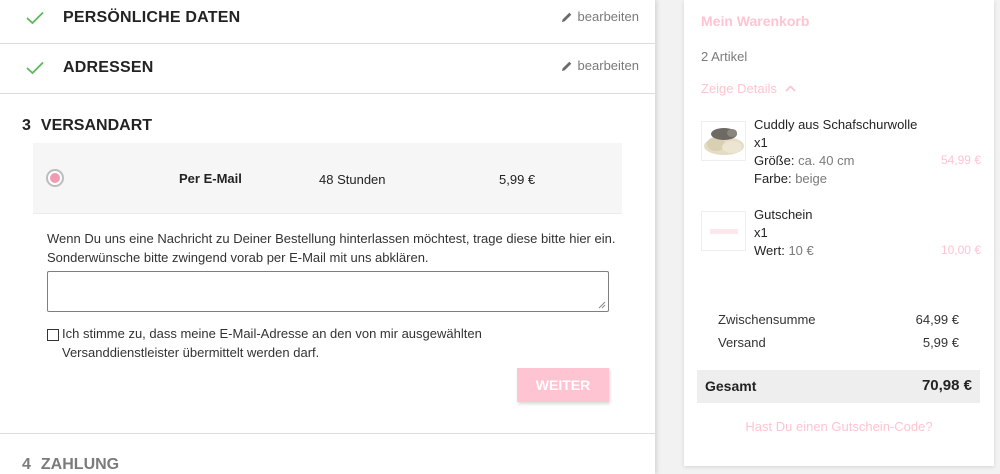  What do you see at coordinates (791, 178) in the screenshot?
I see `item-attribute: Farbe: beige` at bounding box center [791, 178].